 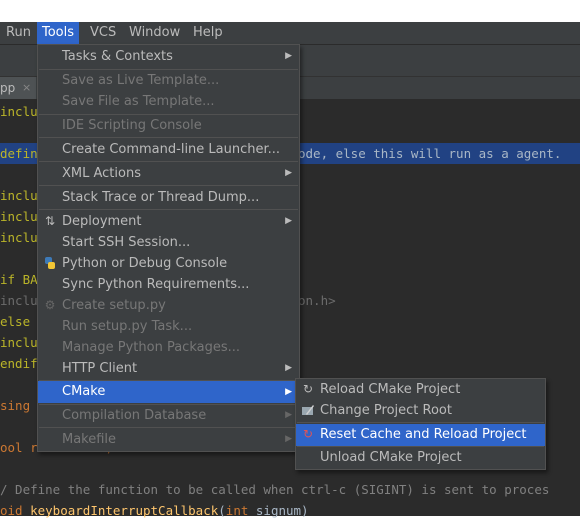 What do you see at coordinates (84, 391) in the screenshot?
I see `menu-item-label: CMake` at bounding box center [84, 391].